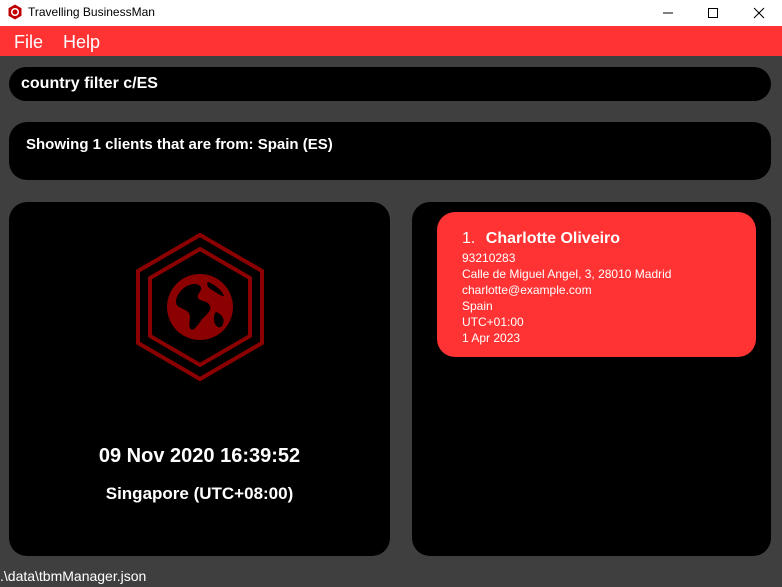 This screenshot has height=587, width=782. What do you see at coordinates (489, 258) in the screenshot?
I see `client-phone: 93210283` at bounding box center [489, 258].